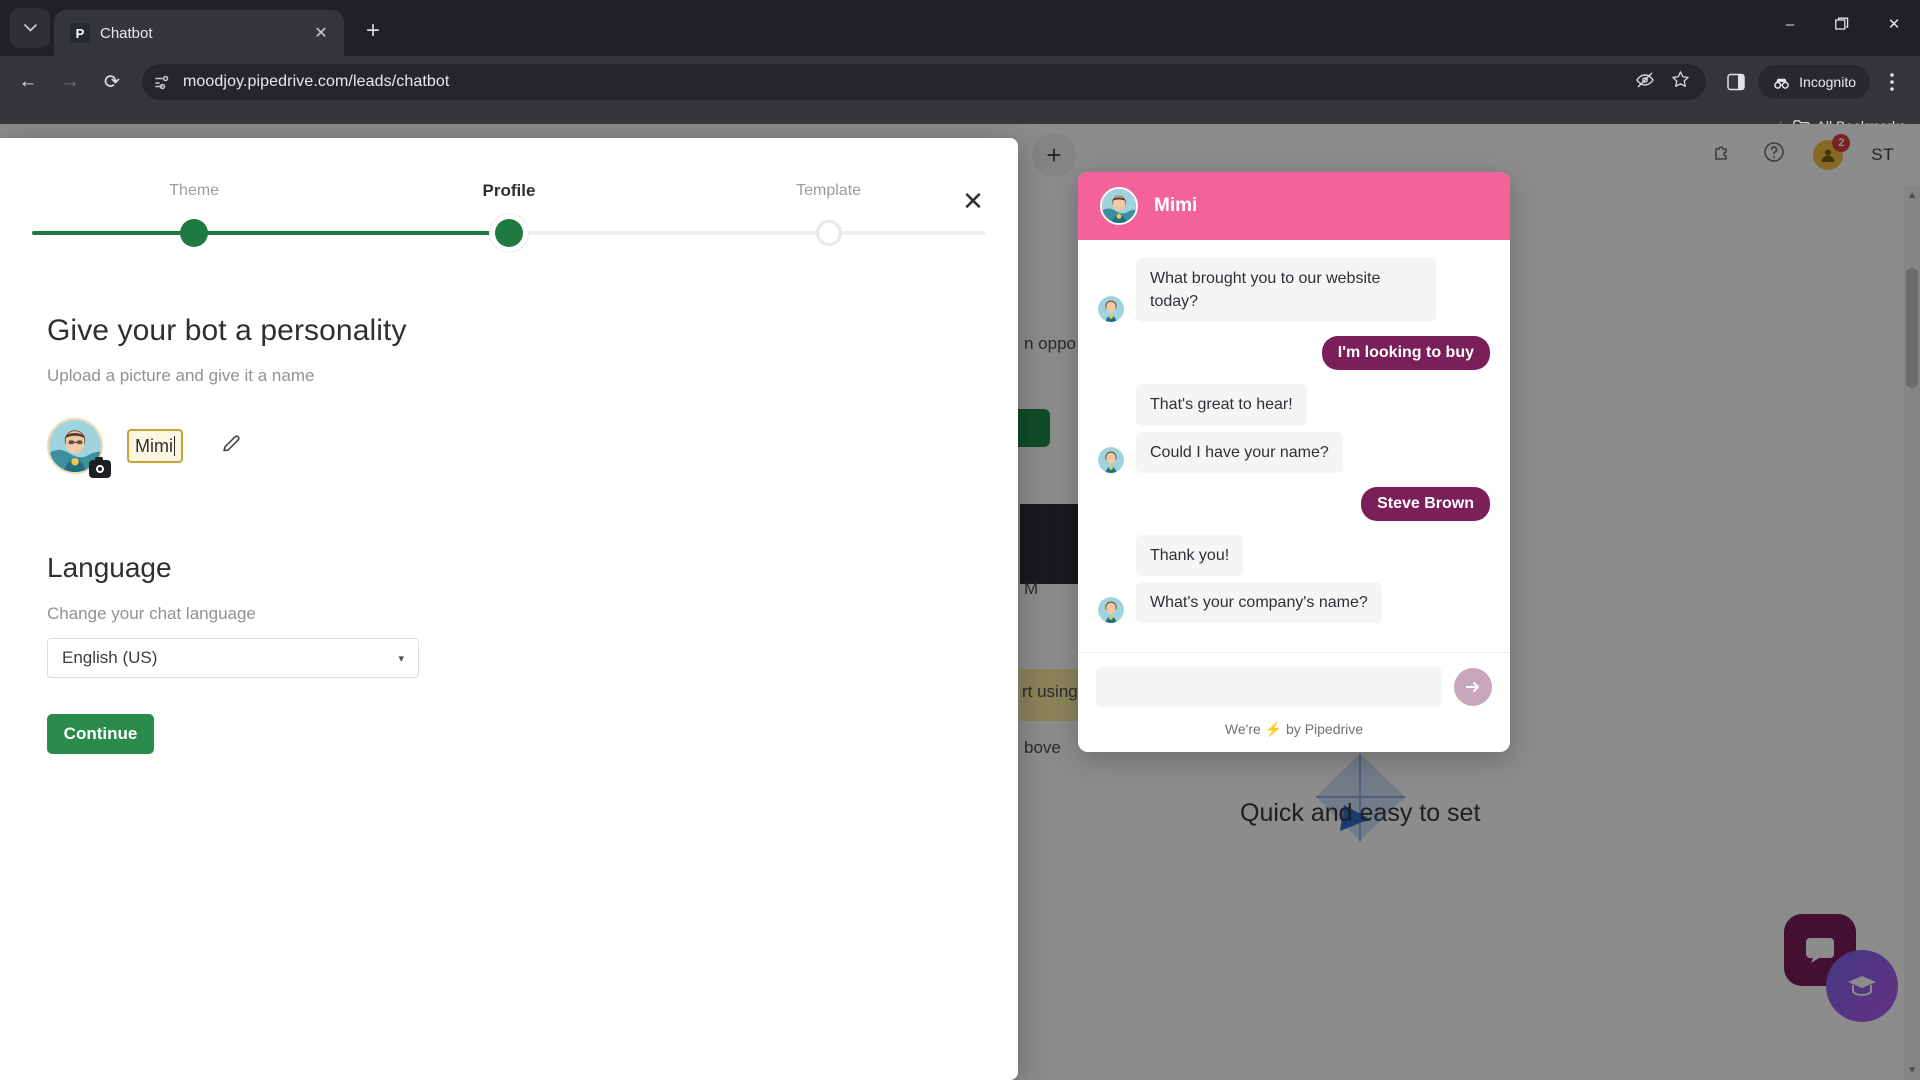 This screenshot has height=1080, width=1920. I want to click on chat-bubble-text: Thank you!, so click(1190, 555).